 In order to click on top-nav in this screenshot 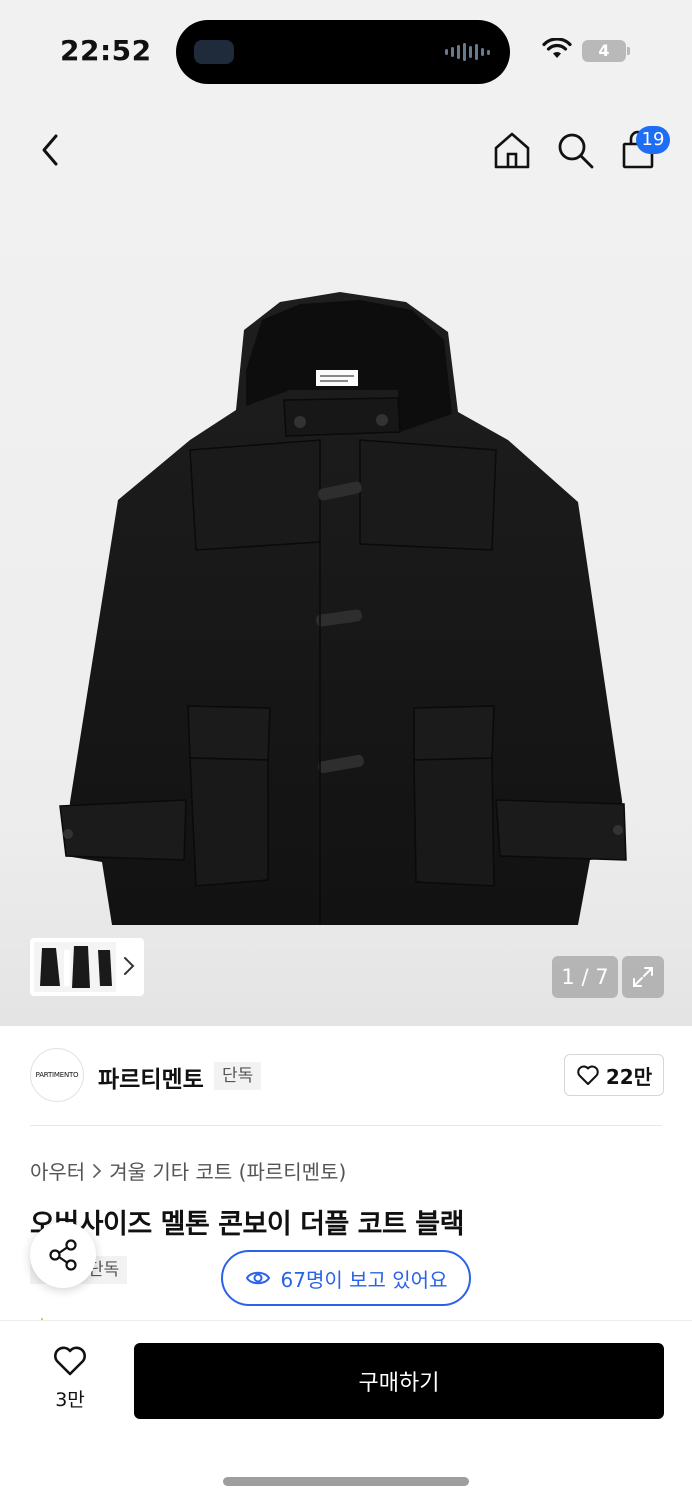, I will do `click(346, 150)`.